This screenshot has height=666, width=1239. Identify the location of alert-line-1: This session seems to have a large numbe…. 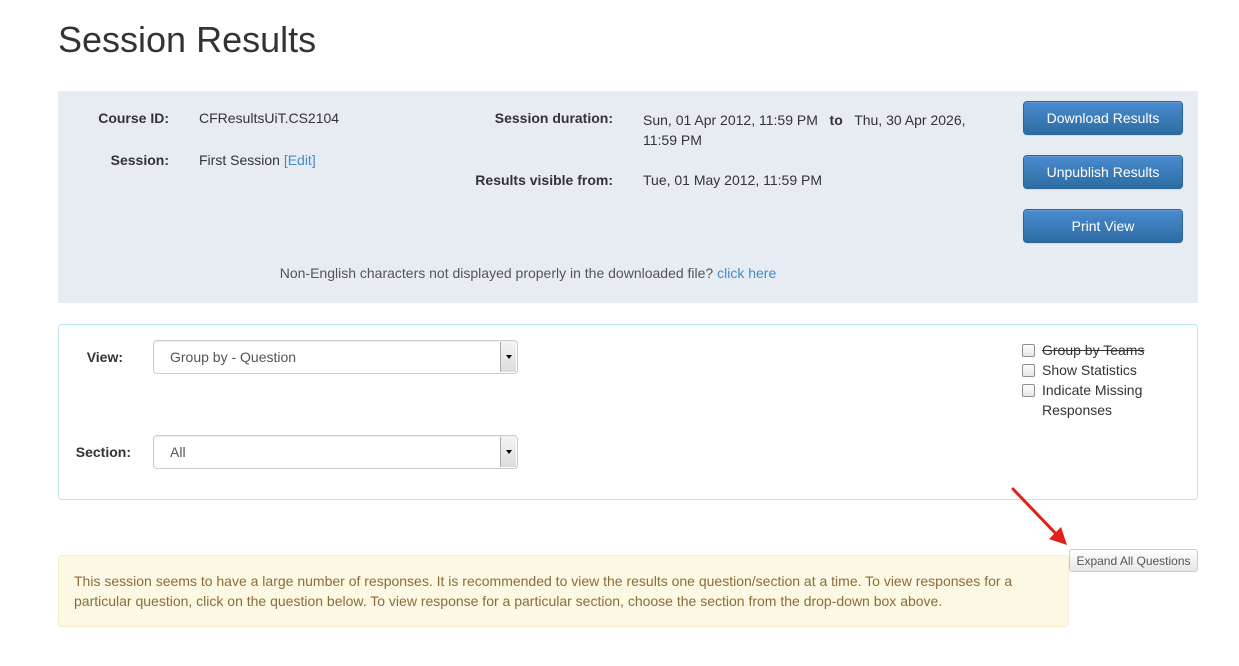
(543, 581).